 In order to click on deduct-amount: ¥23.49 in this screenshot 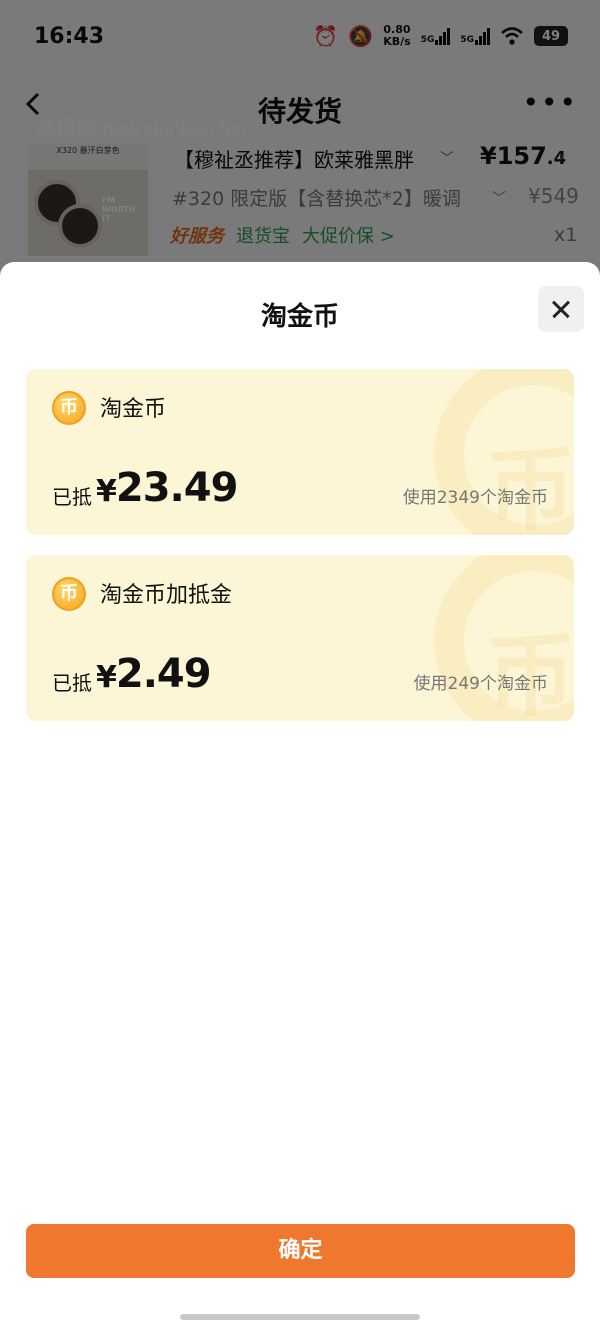, I will do `click(167, 488)`.